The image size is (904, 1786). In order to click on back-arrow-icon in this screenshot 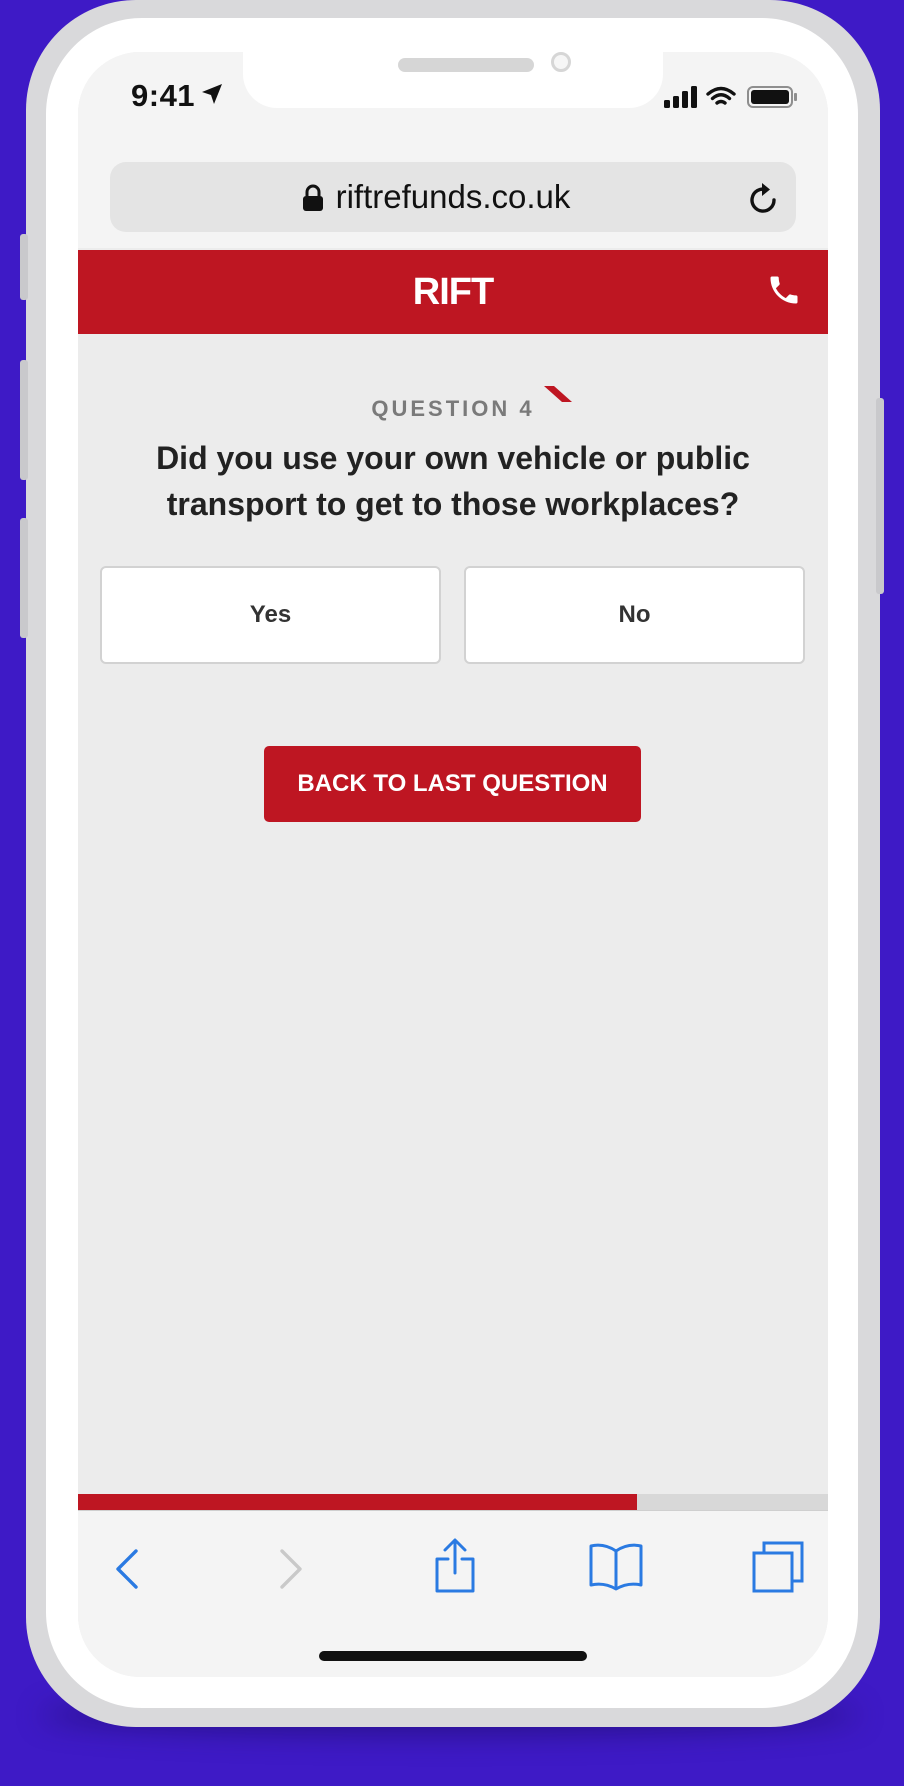, I will do `click(128, 1569)`.